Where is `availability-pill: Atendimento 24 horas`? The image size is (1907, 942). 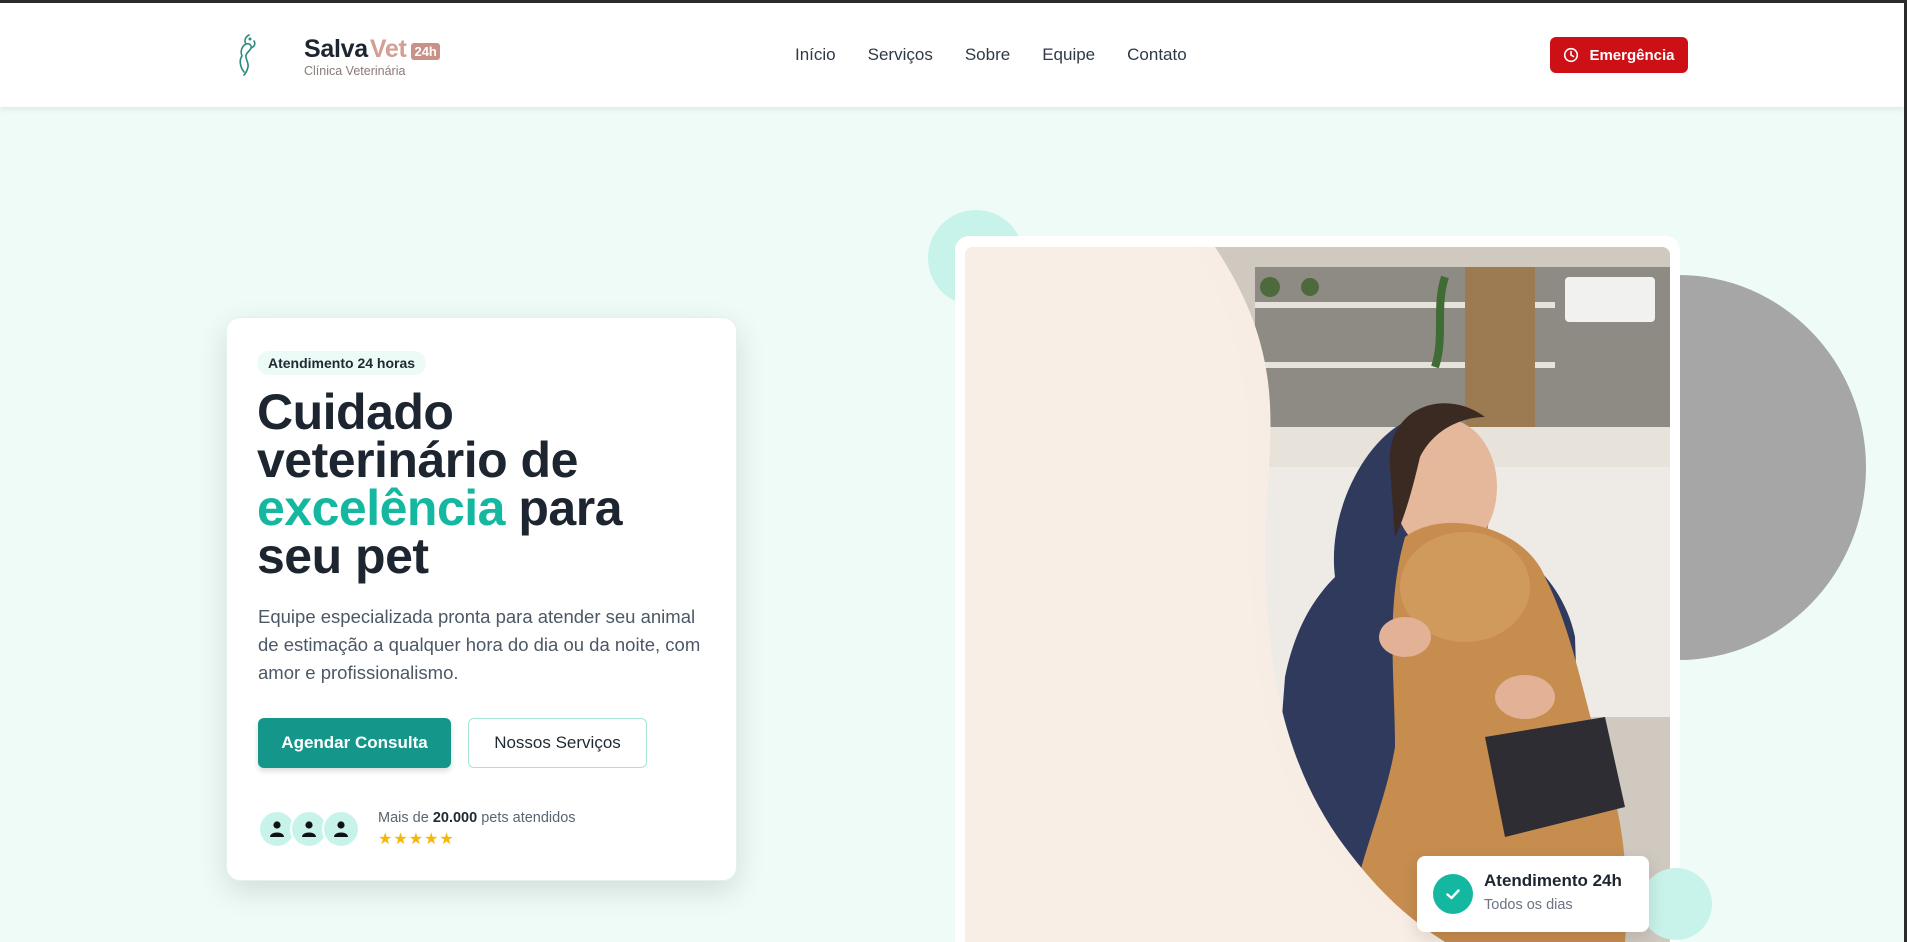 availability-pill: Atendimento 24 horas is located at coordinates (342, 363).